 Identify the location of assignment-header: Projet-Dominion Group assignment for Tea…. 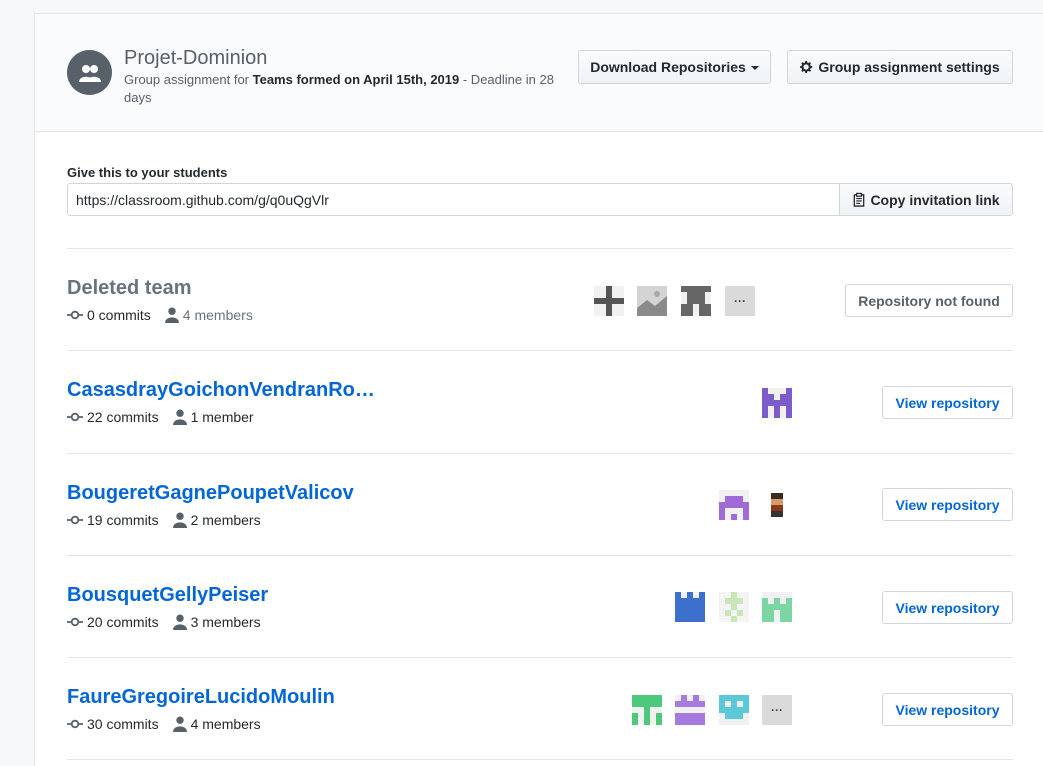
(539, 73).